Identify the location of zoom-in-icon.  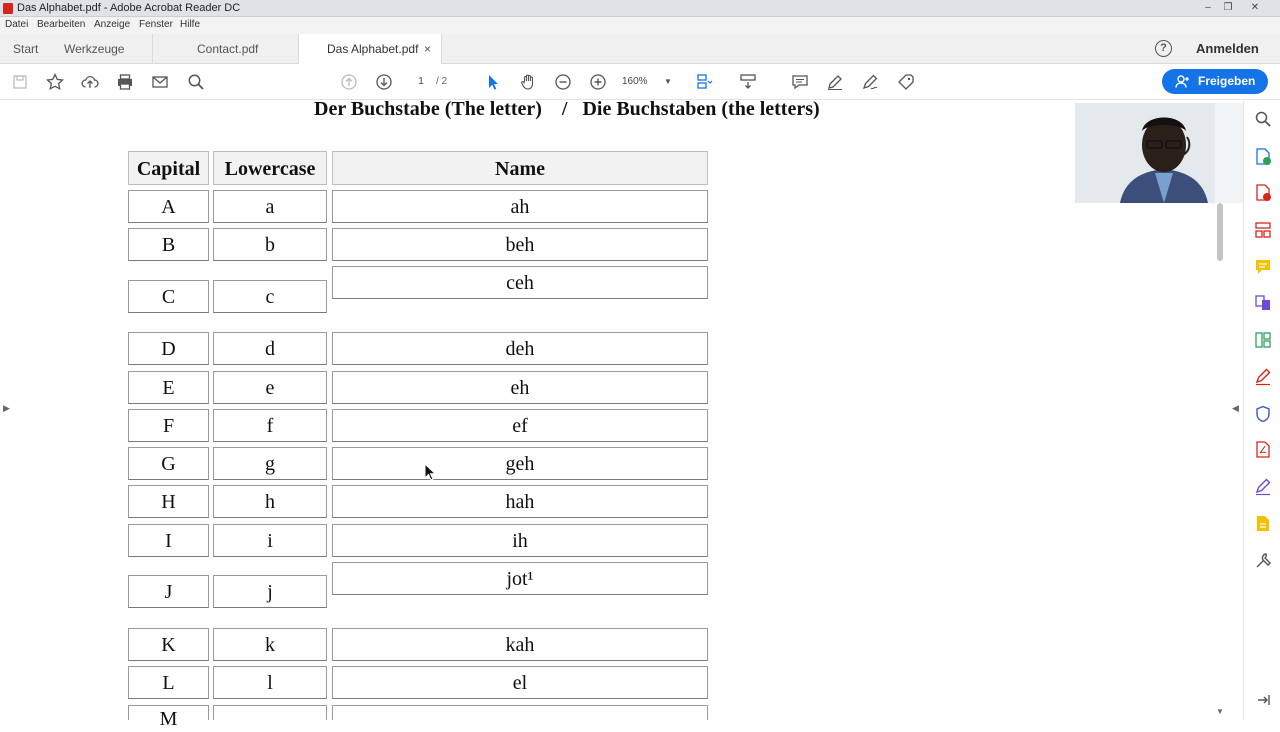
(598, 82).